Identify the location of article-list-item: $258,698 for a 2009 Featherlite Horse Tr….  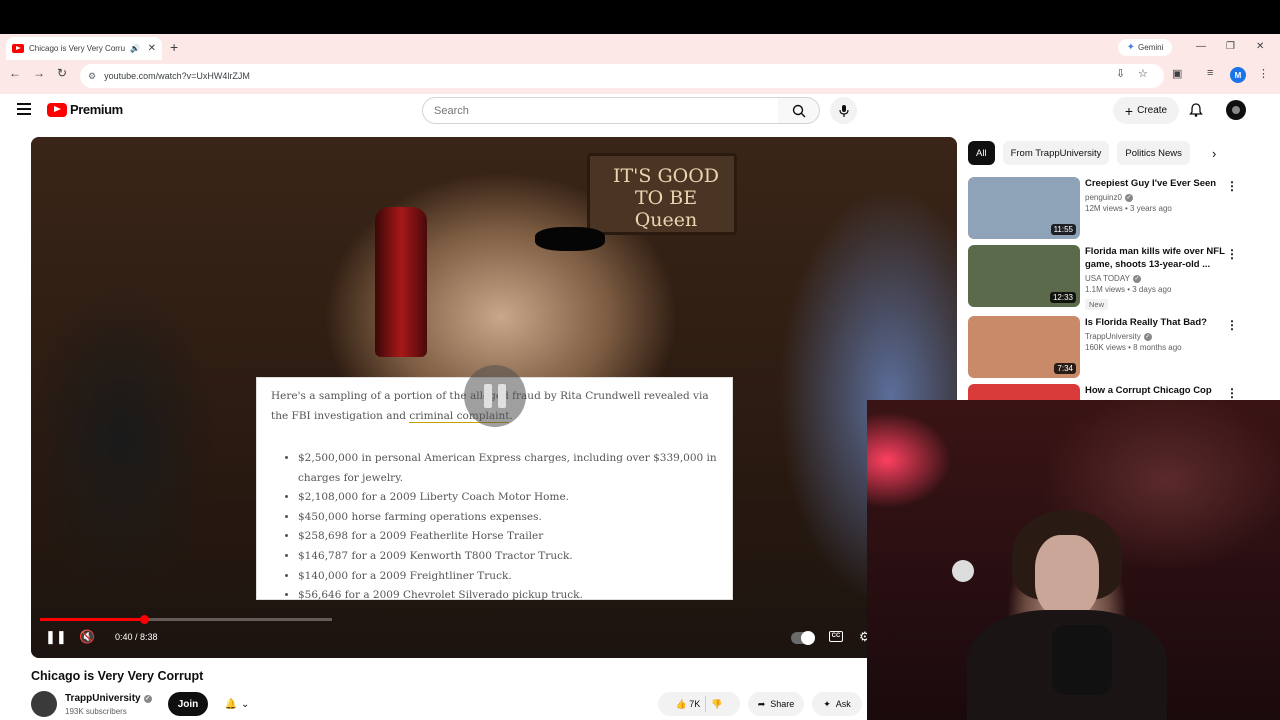
(508, 537).